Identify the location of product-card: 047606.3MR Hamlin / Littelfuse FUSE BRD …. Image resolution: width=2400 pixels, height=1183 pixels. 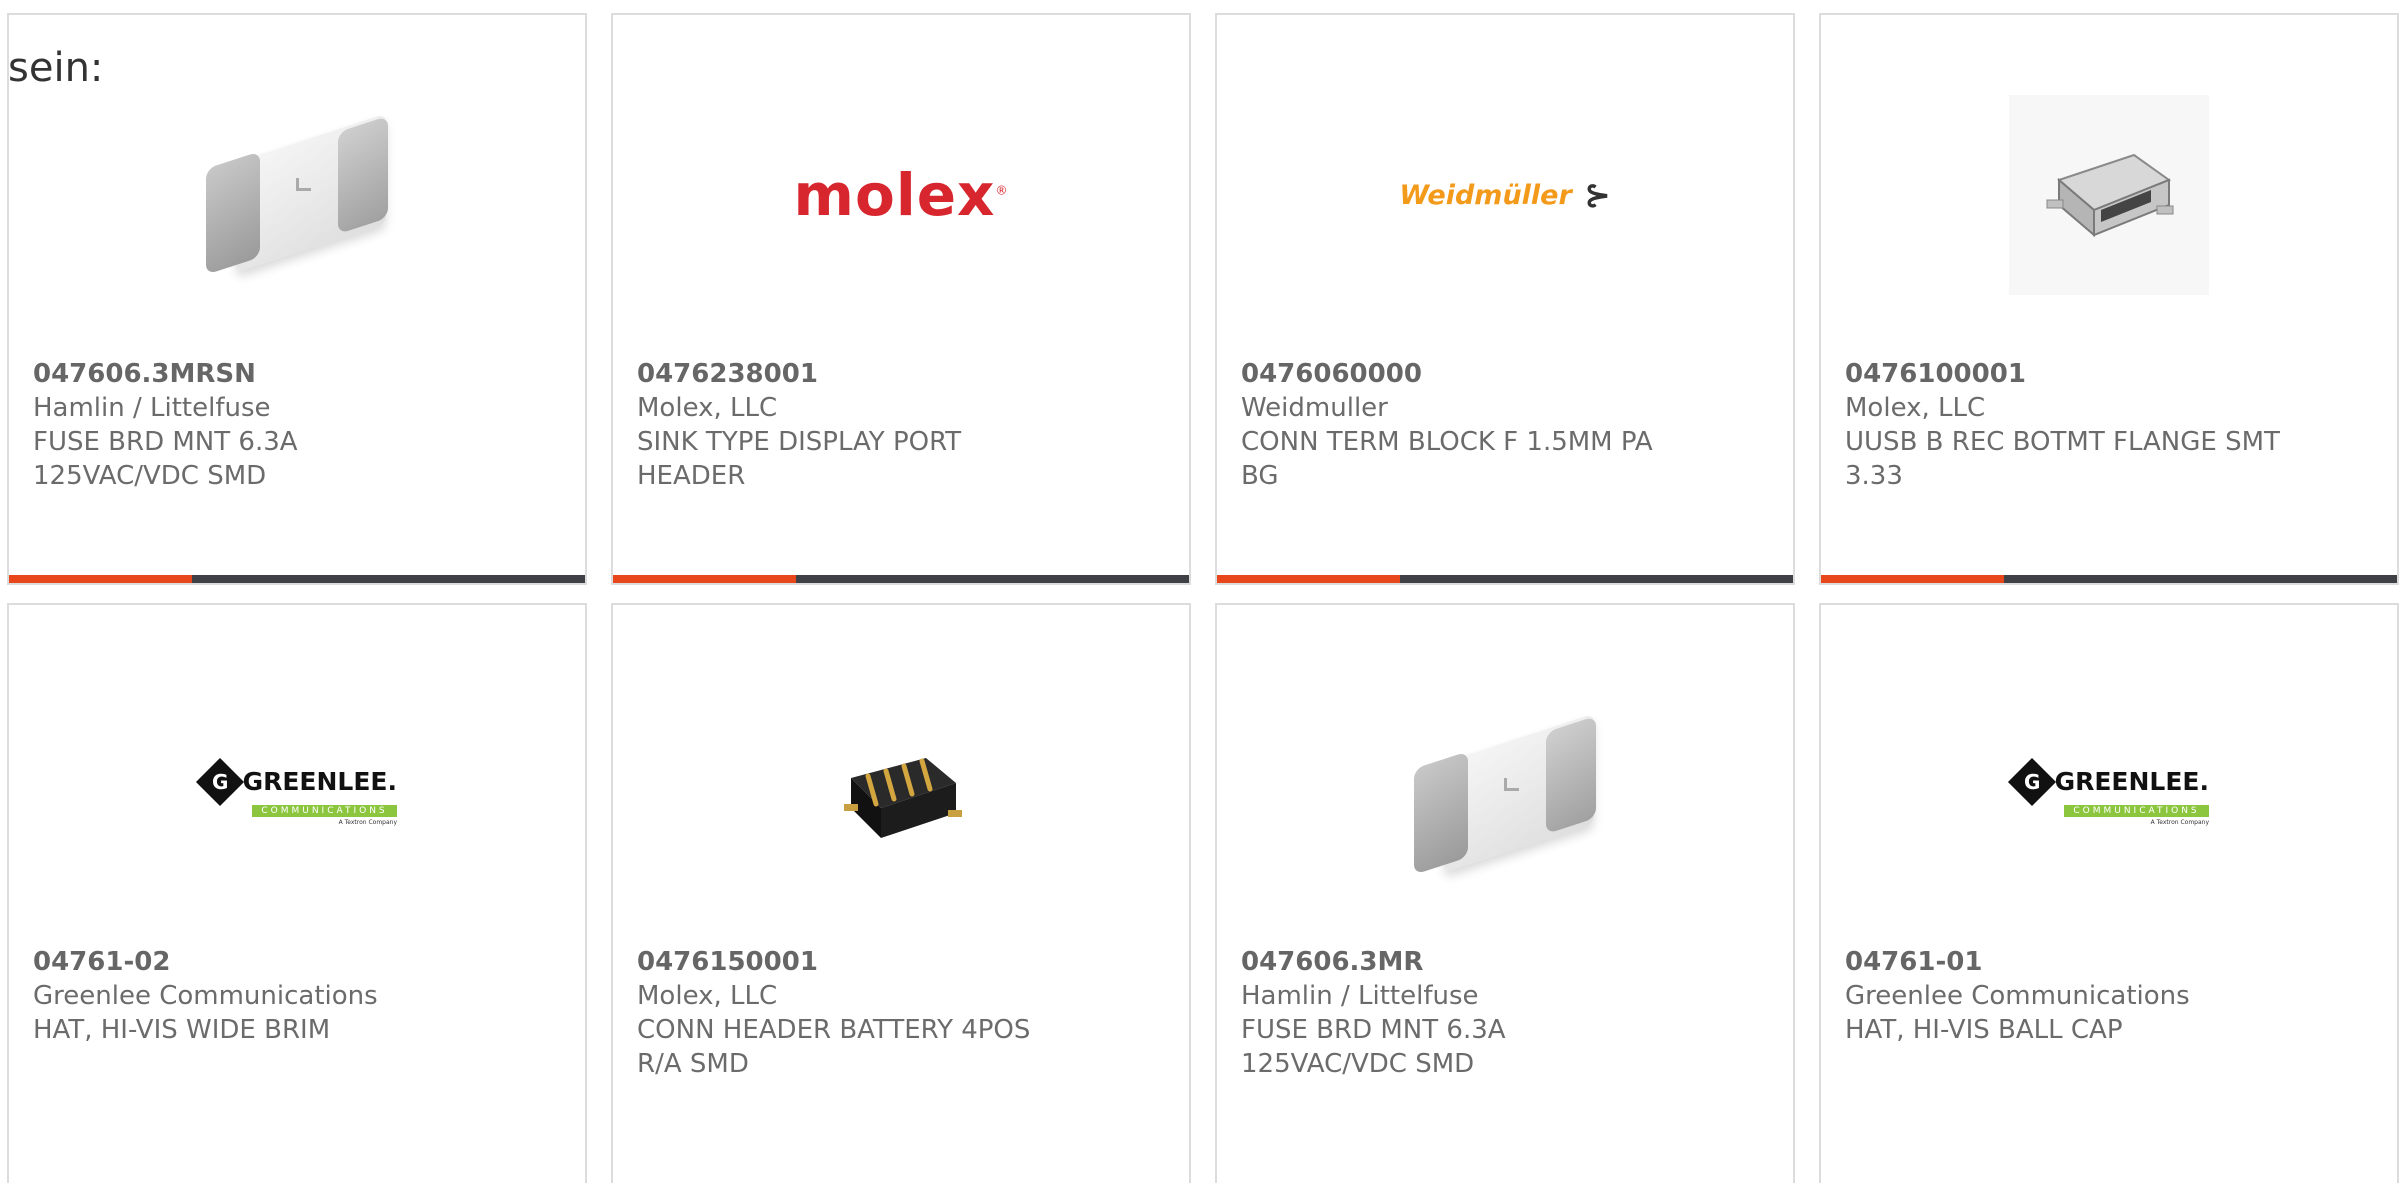
(1505, 893).